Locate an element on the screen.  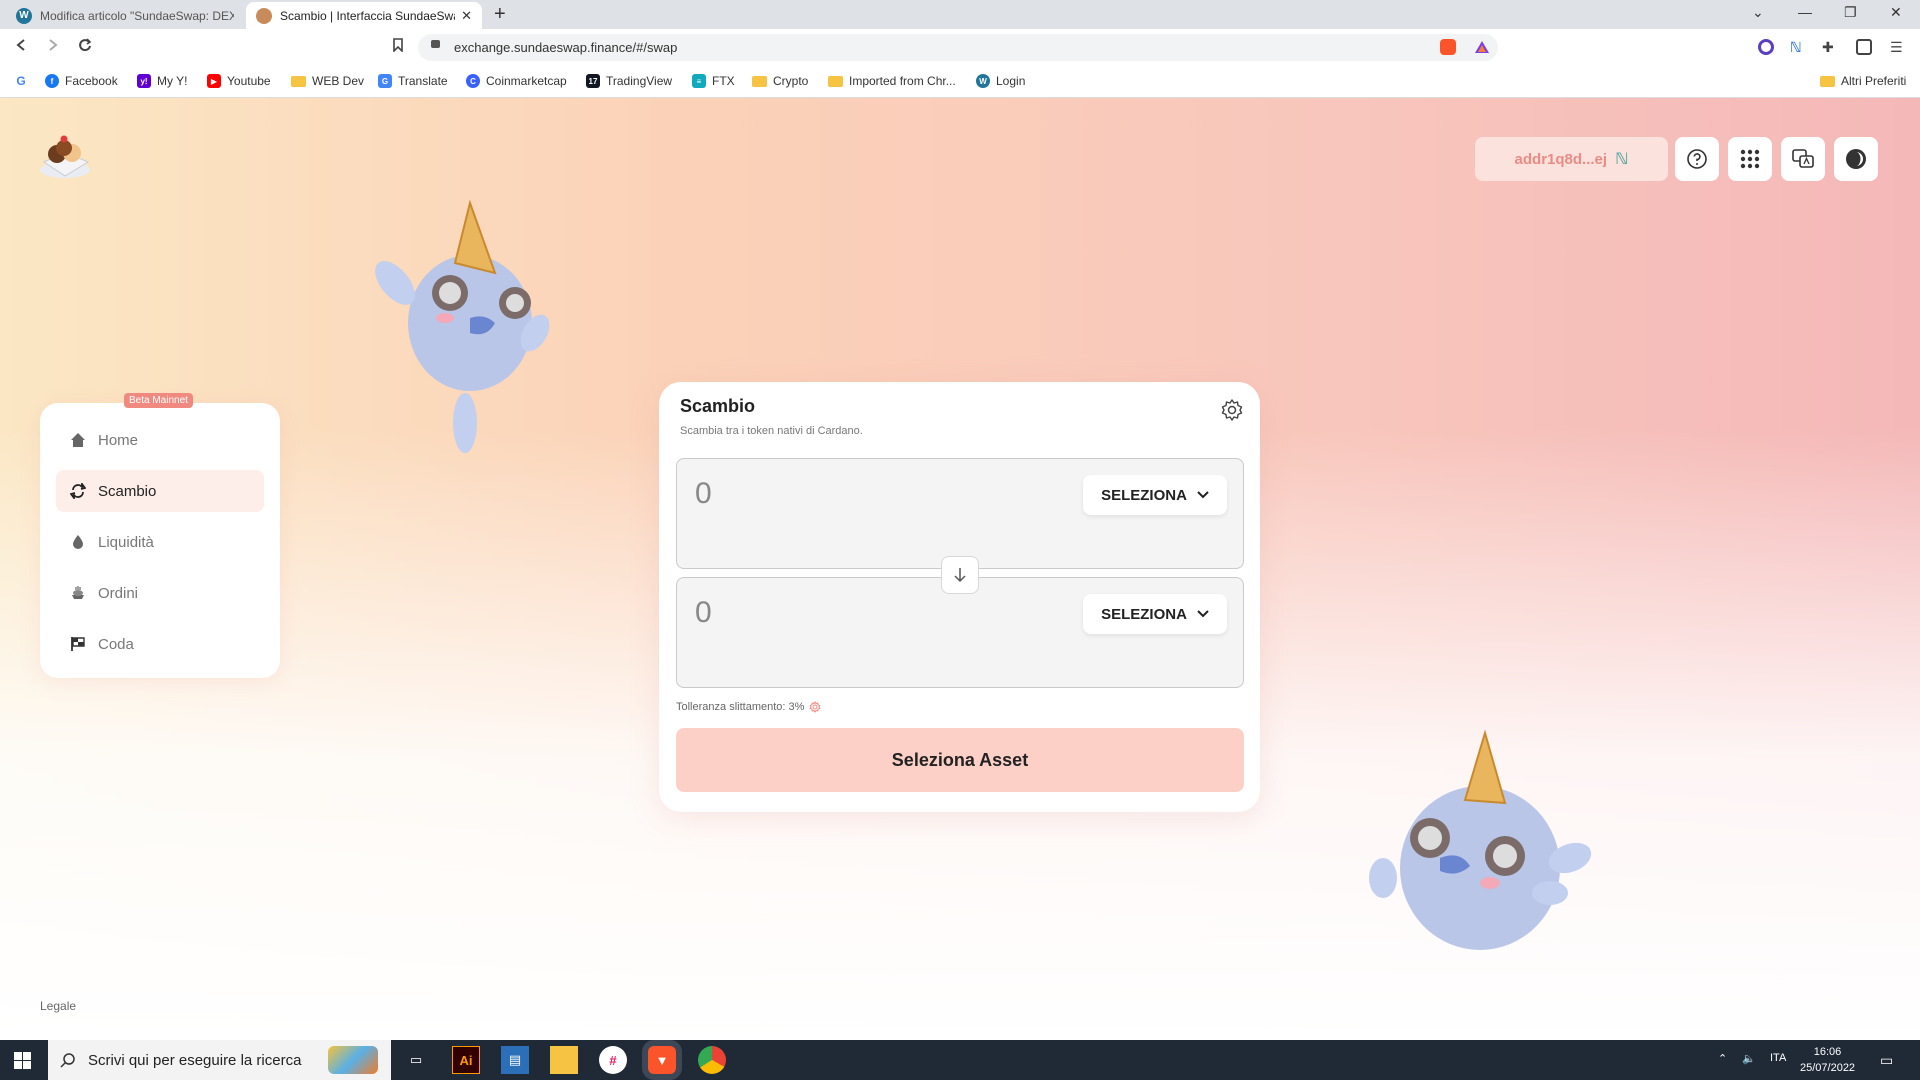
bookmark-login: W Login is located at coordinates (1000, 81).